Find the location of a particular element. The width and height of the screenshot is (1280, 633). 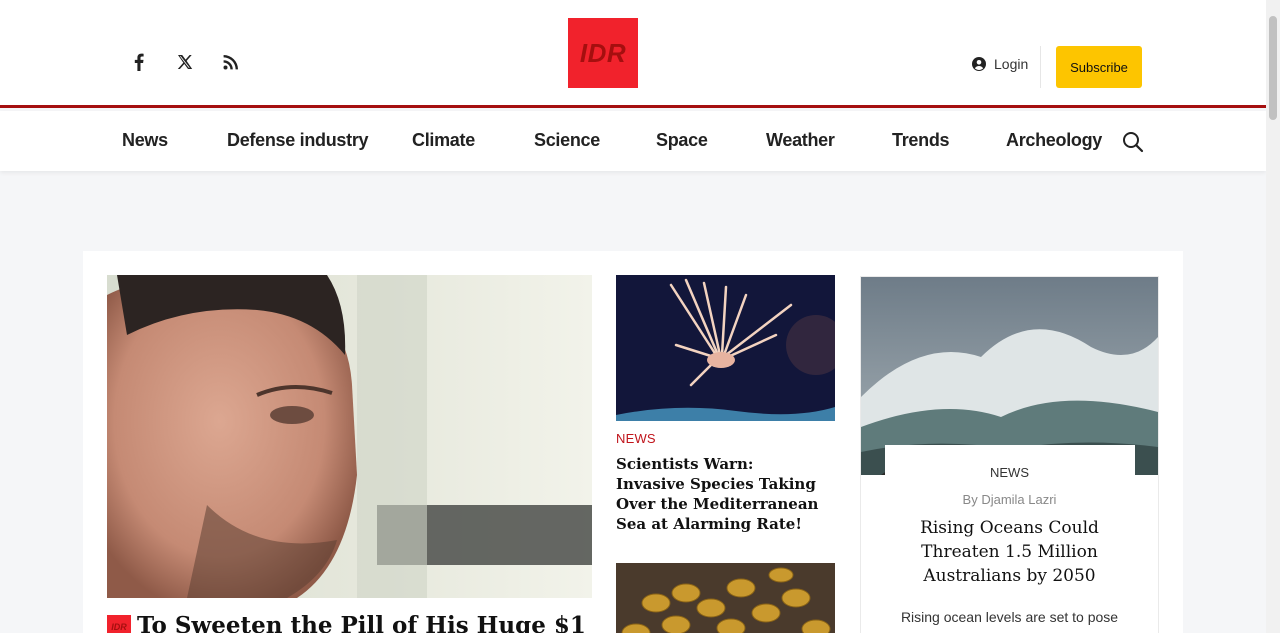

x-icon is located at coordinates (185, 62).